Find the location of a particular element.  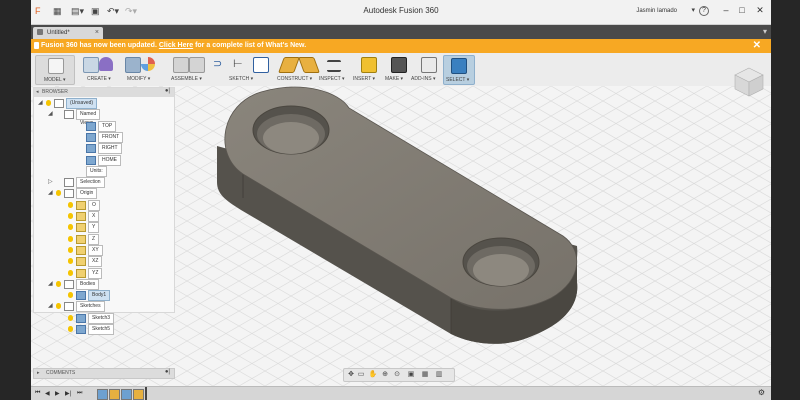

tree-item-label: XZ is located at coordinates (95, 262).